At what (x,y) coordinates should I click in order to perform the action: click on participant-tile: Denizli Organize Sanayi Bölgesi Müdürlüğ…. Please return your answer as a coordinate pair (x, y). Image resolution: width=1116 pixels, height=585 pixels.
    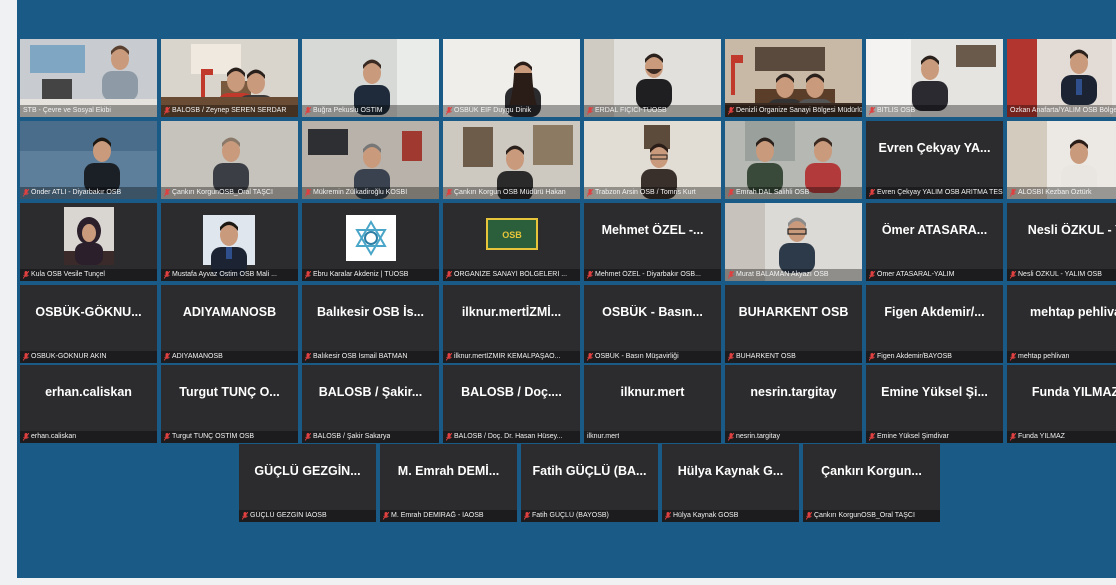
    Looking at the image, I should click on (793, 78).